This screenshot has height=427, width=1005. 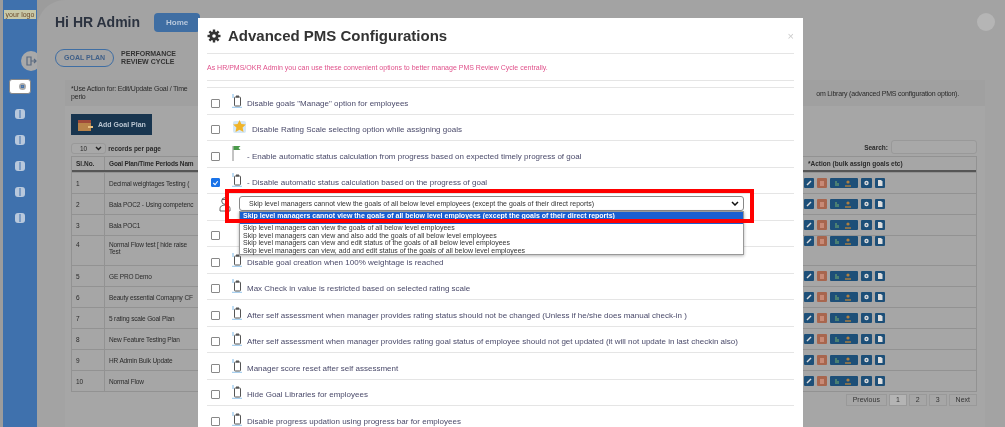 What do you see at coordinates (338, 35) in the screenshot?
I see `modal-title: Advanced PMS Configurations` at bounding box center [338, 35].